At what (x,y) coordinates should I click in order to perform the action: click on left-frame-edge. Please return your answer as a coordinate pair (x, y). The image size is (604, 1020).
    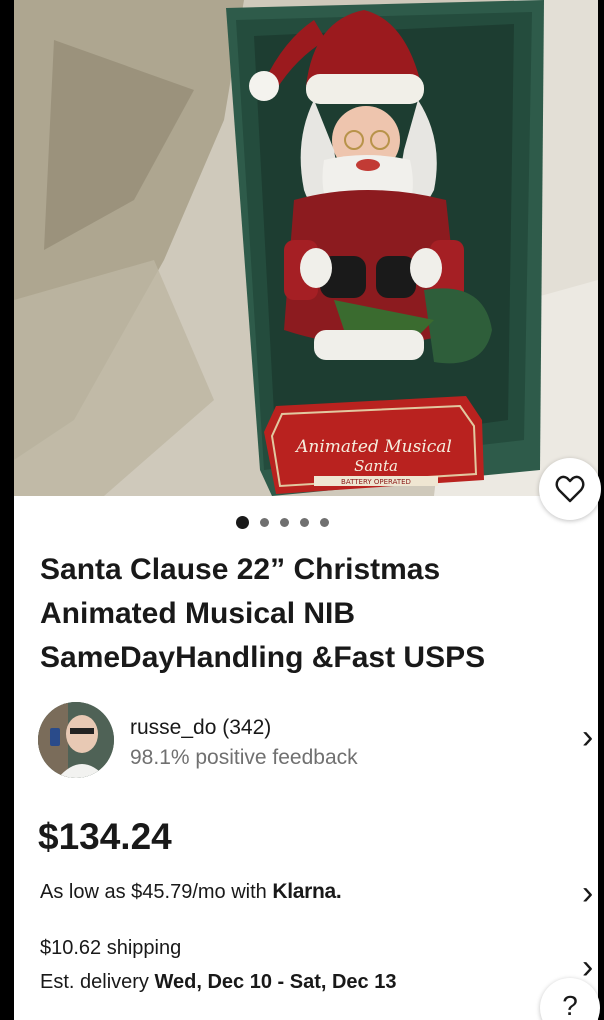
    Looking at the image, I should click on (7, 510).